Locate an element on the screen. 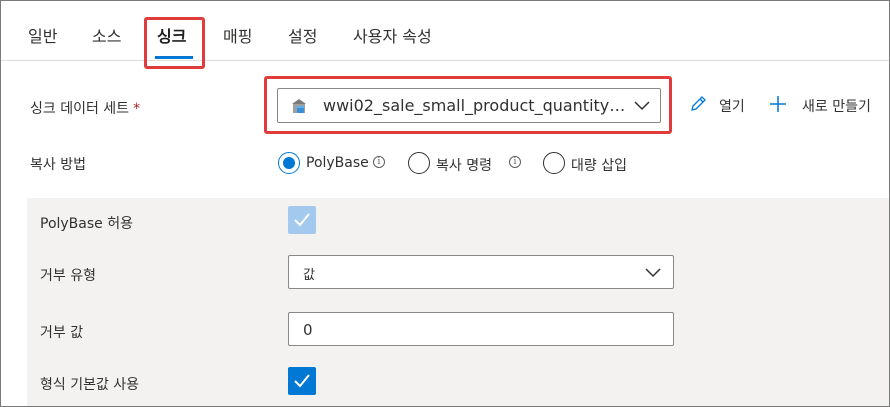  sql-pool-table-icon is located at coordinates (299, 106).